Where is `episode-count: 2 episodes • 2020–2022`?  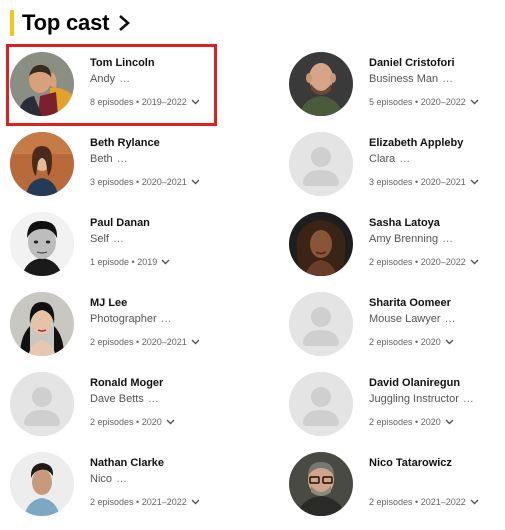
episode-count: 2 episodes • 2020–2022 is located at coordinates (435, 262).